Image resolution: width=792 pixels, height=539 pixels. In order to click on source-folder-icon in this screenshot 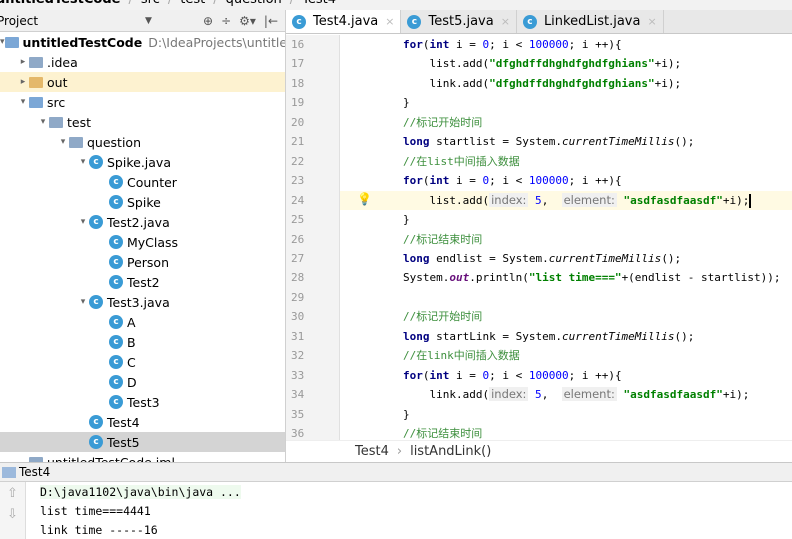, I will do `click(36, 102)`.